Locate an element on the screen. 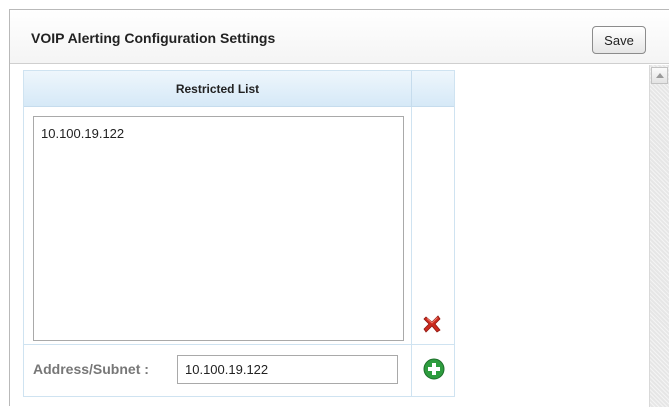  address-input-row: Address/Subnet : is located at coordinates (239, 370).